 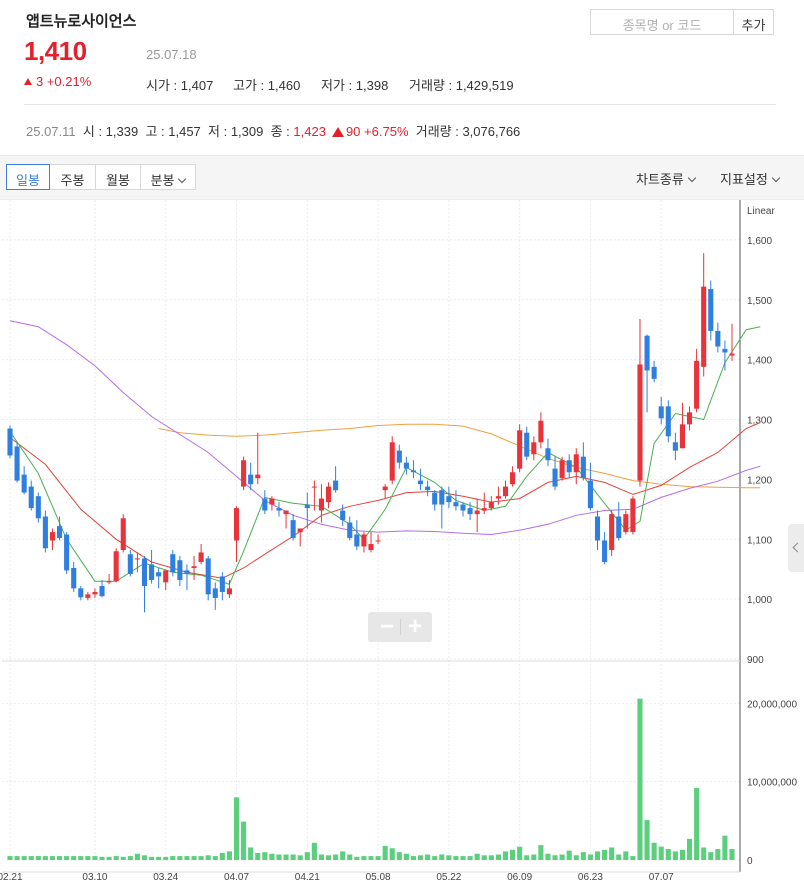 I want to click on tab-minute: 분봉, so click(x=168, y=177).